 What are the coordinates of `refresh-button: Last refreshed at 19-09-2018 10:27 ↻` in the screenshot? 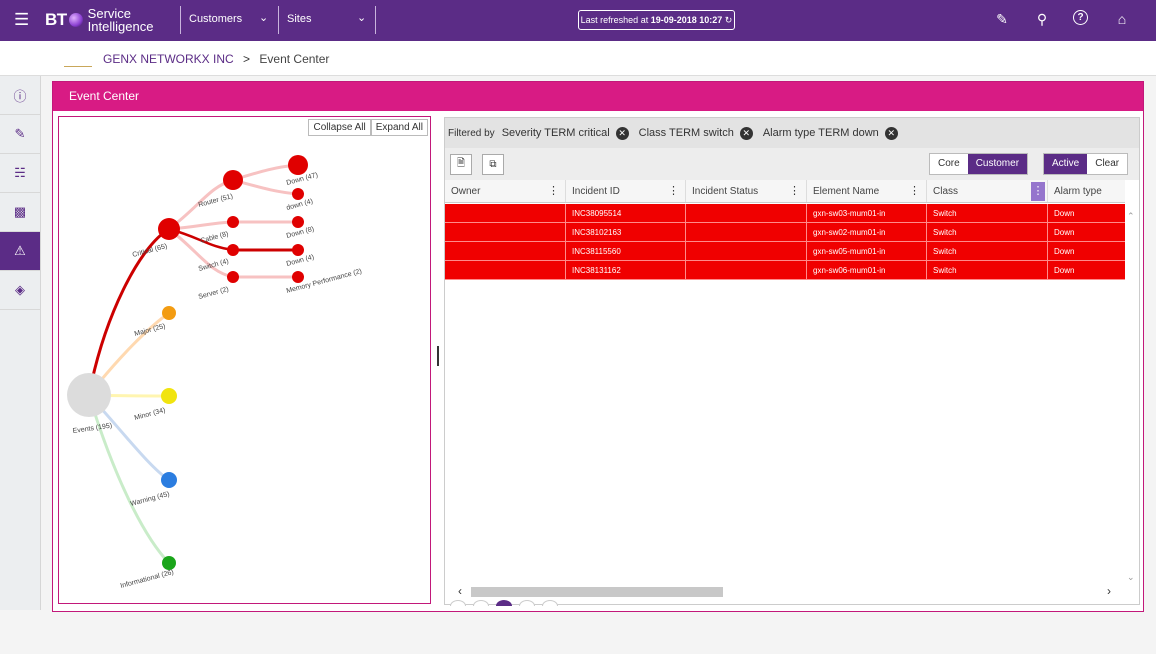 It's located at (656, 20).